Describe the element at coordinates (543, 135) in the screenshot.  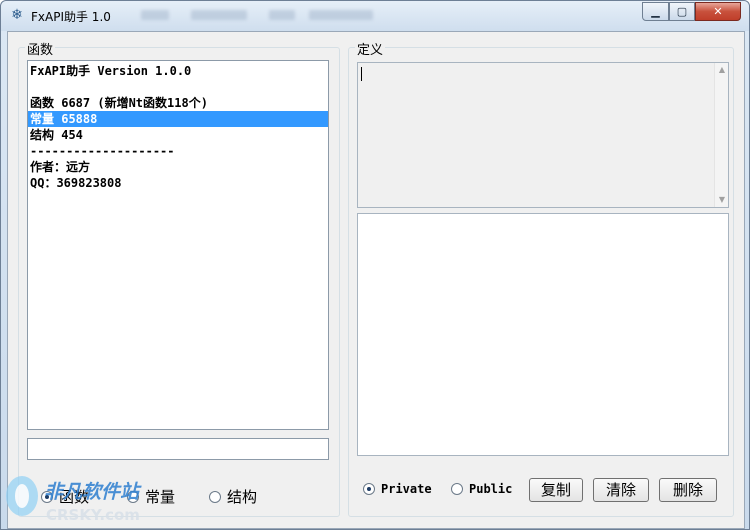
I see `definition-textarea: ▲ ▼` at that location.